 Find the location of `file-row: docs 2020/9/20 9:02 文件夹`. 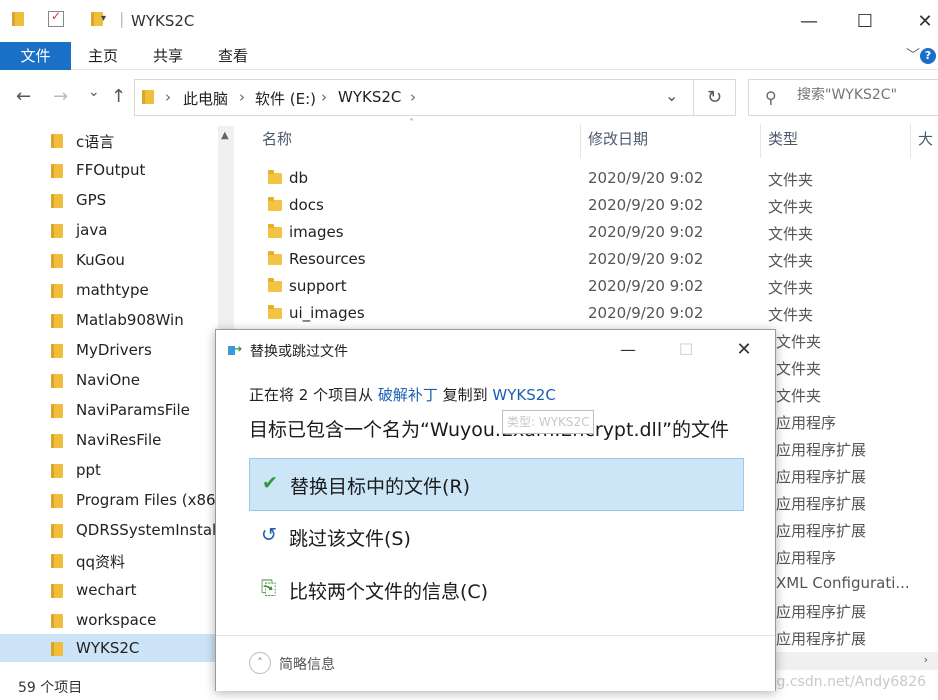

file-row: docs 2020/9/20 9:02 文件夹 is located at coordinates (593, 205).